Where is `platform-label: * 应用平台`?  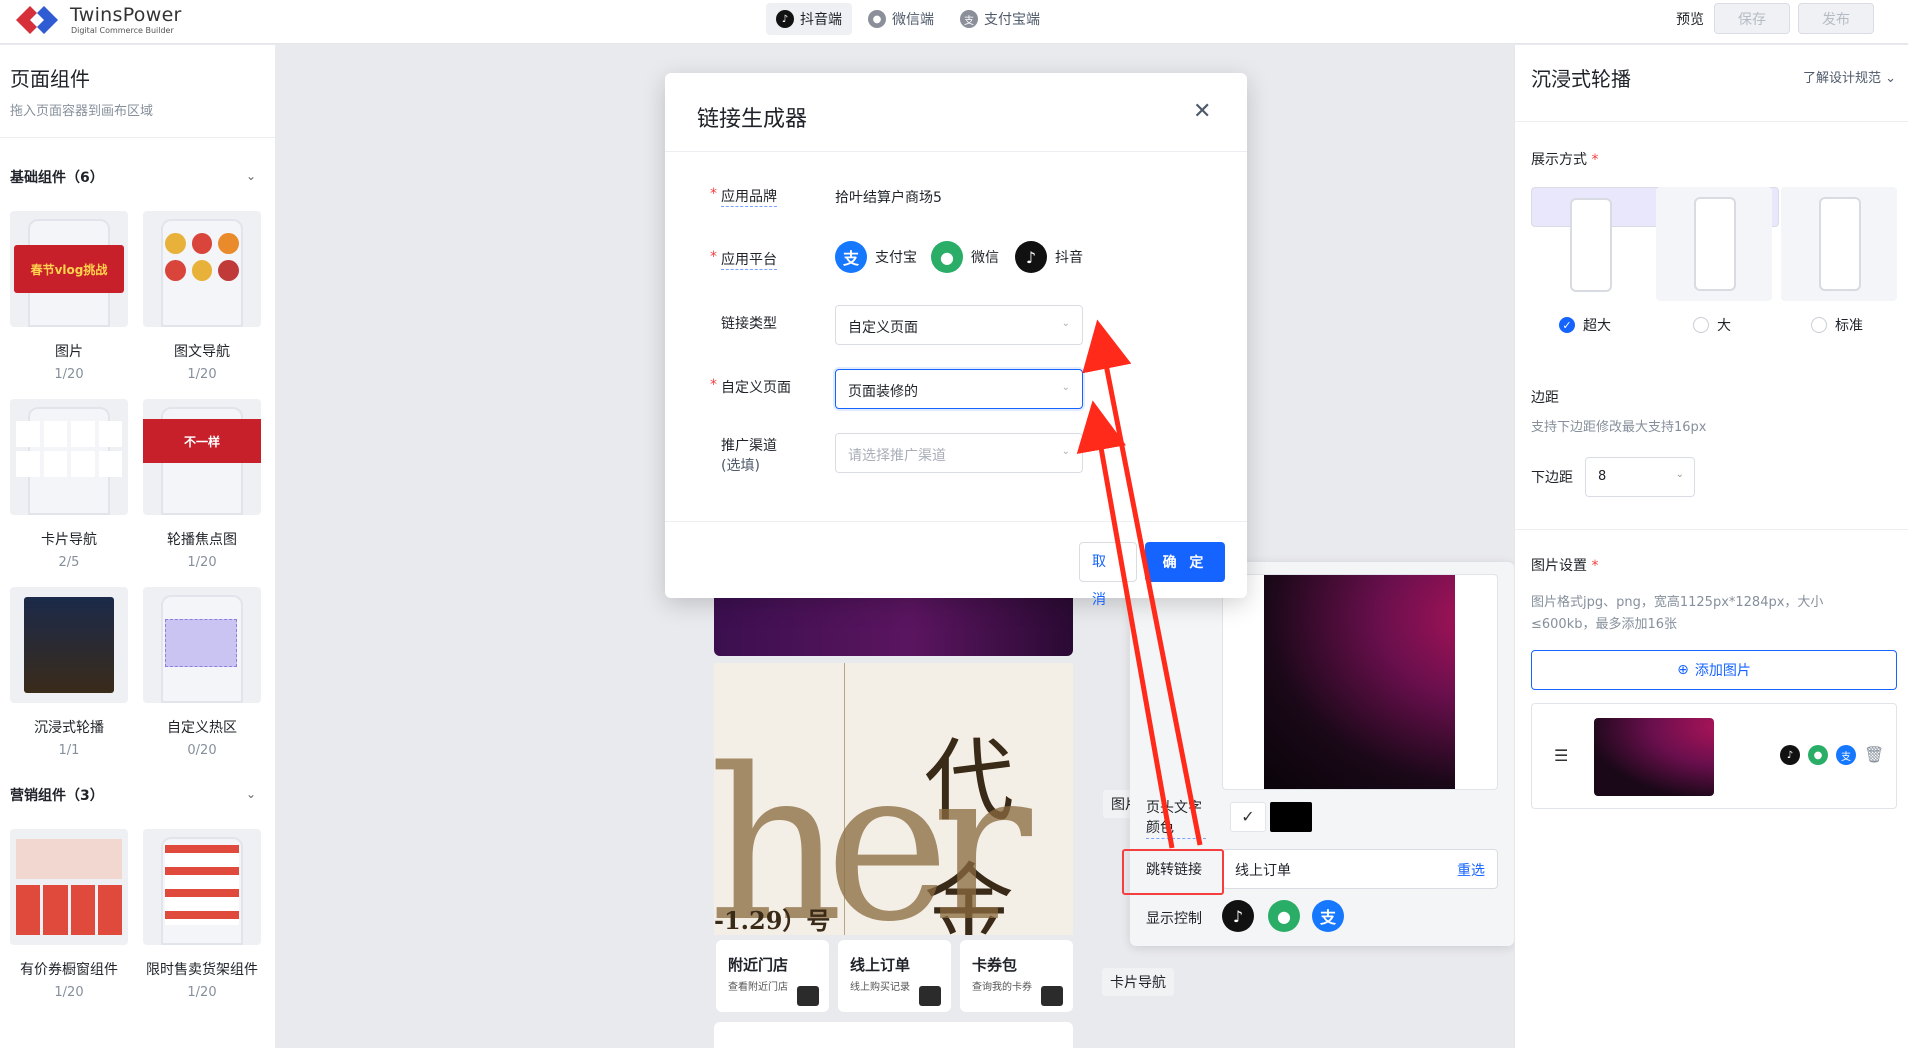
platform-label: * 应用平台 is located at coordinates (743, 259).